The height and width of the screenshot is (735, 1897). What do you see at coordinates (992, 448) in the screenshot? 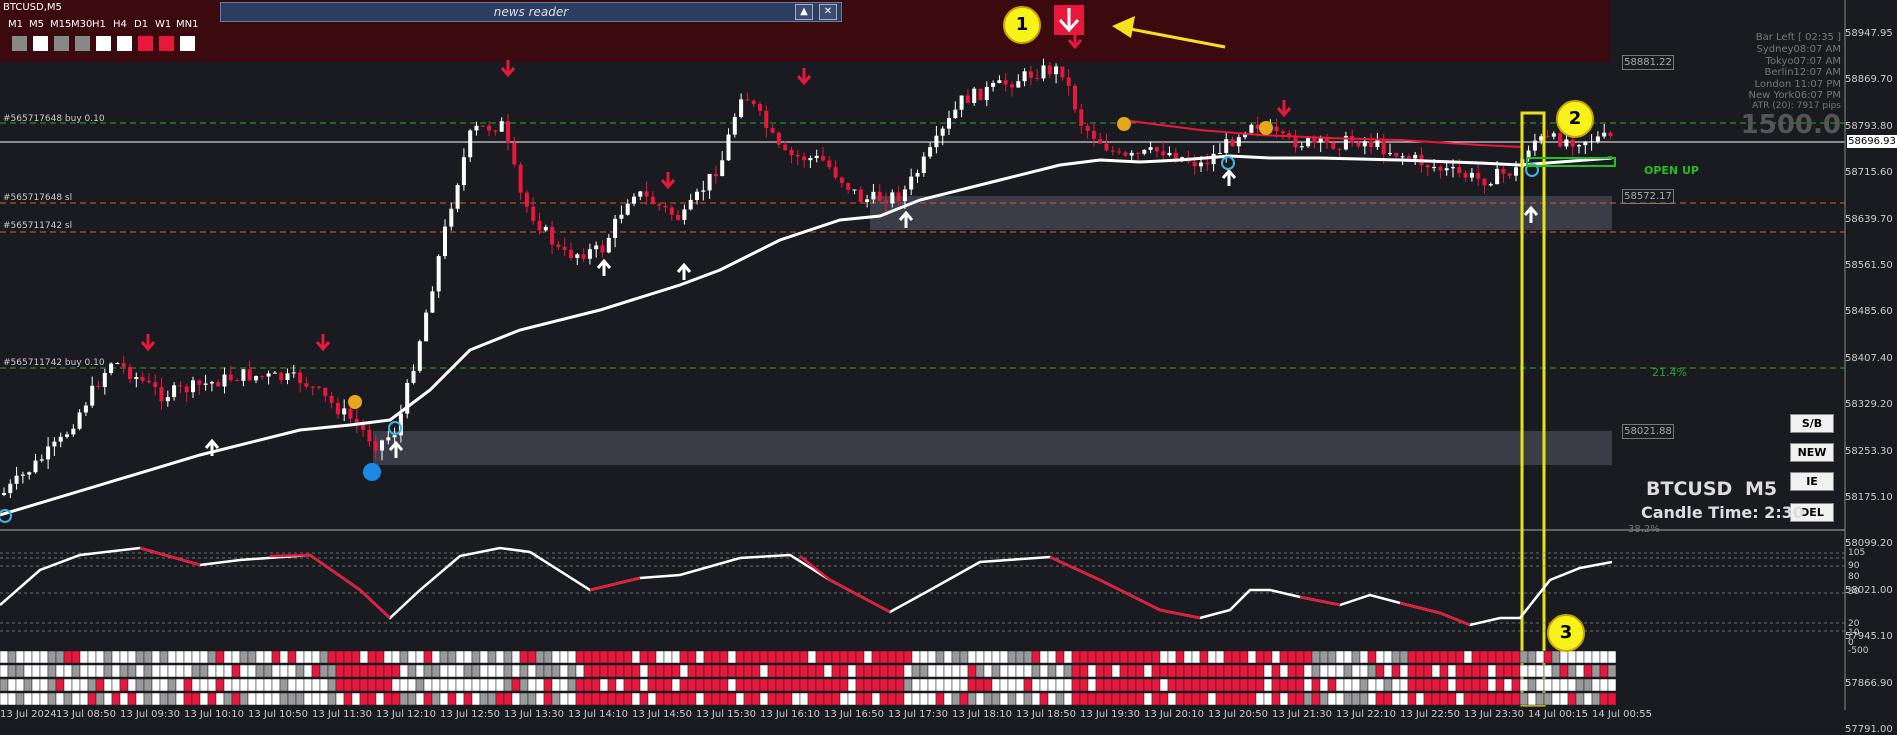
I see `support-zone-lower` at bounding box center [992, 448].